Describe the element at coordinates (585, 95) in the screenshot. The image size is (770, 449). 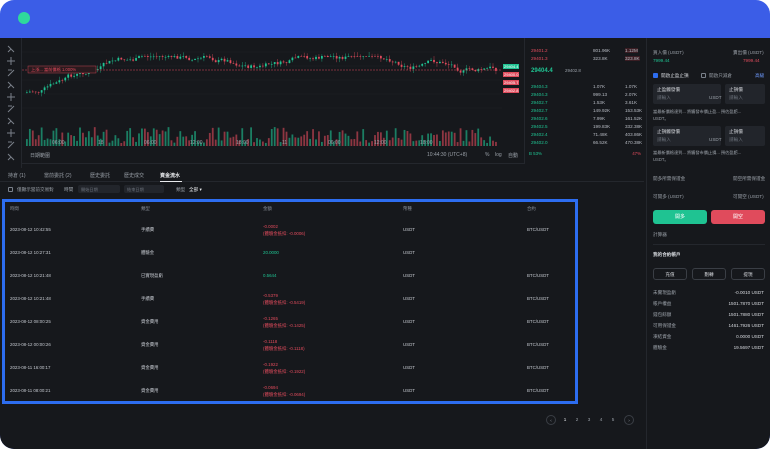
I see `bid-row: 29404.3 999.13 2.07K` at that location.